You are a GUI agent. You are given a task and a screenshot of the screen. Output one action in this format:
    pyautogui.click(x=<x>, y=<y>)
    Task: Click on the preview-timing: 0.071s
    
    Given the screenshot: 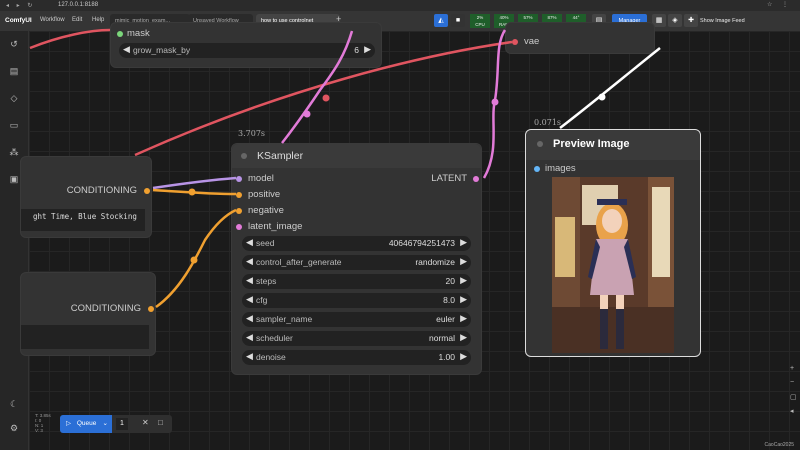 What is the action you would take?
    pyautogui.click(x=548, y=122)
    